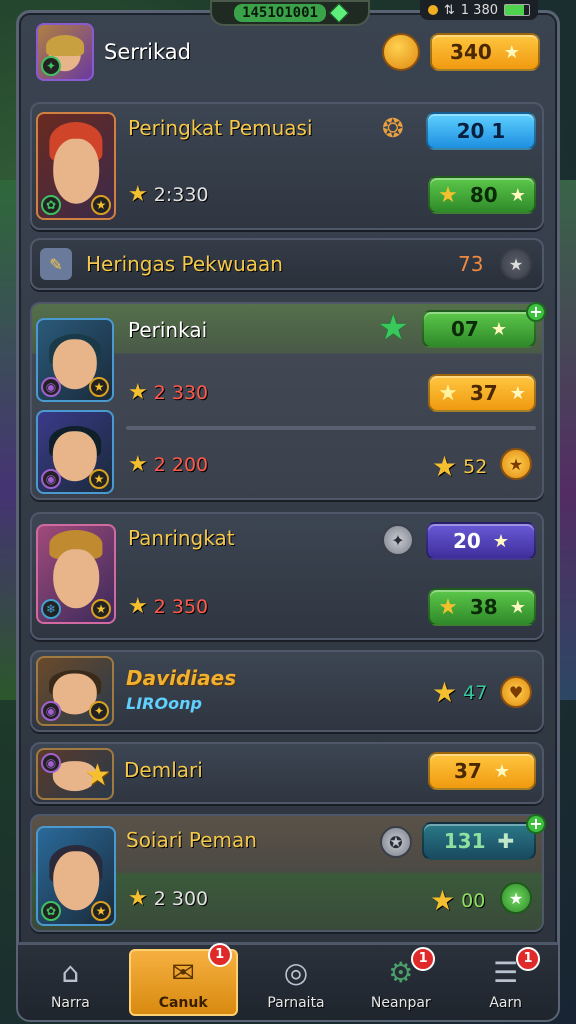 This screenshot has height=1024, width=576. Describe the element at coordinates (459, 466) in the screenshot. I see `reward-2: ★ 52` at that location.